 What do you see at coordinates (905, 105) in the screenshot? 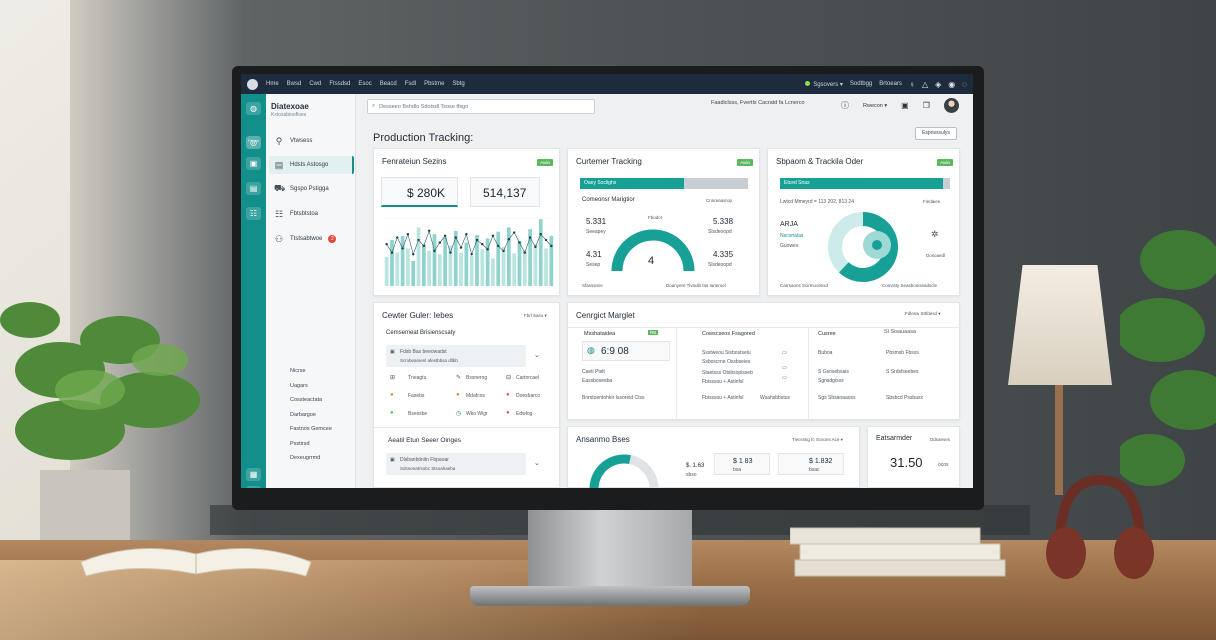
I see `calendar-icon: ▣` at bounding box center [905, 105].